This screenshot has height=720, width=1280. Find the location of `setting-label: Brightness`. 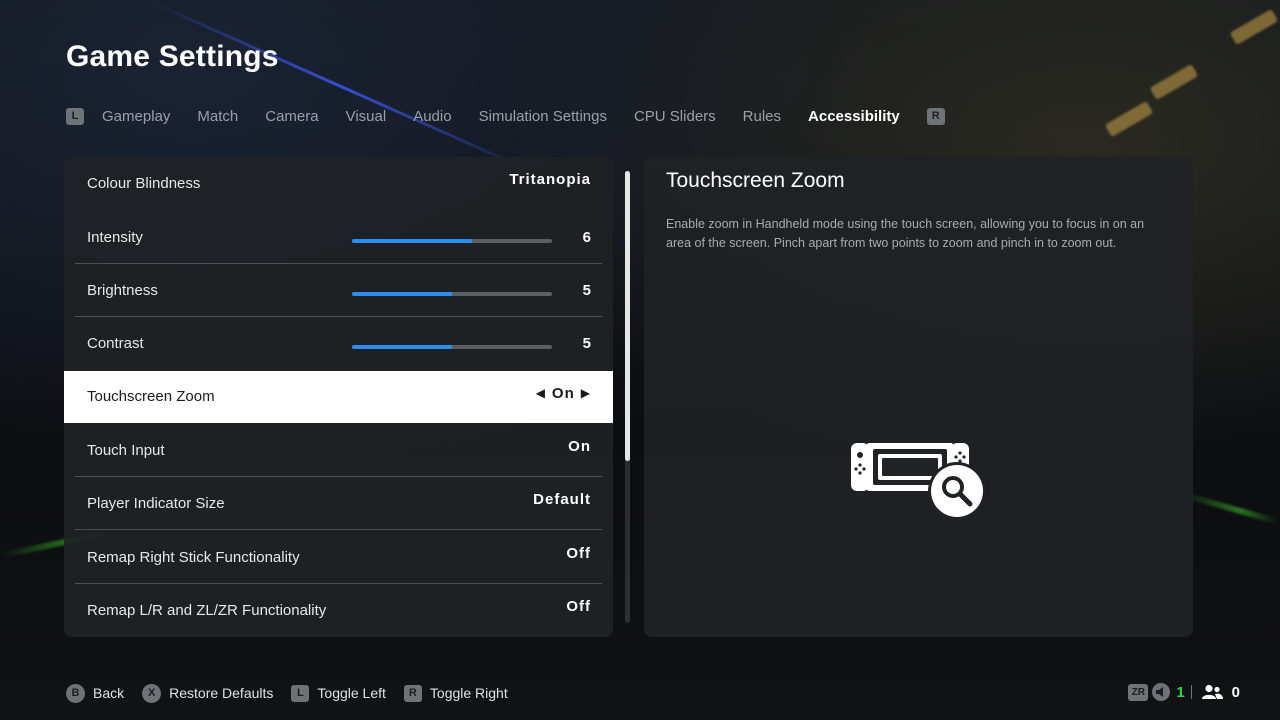

setting-label: Brightness is located at coordinates (122, 290).